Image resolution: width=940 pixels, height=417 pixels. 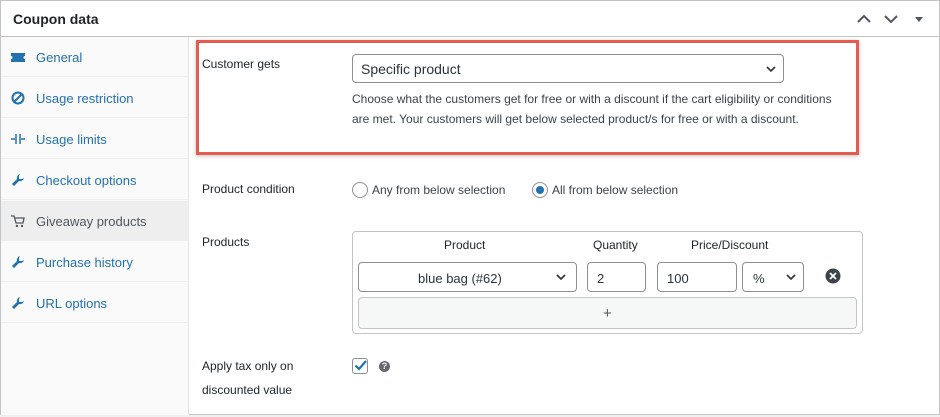 I want to click on price-value: 100, so click(x=678, y=278).